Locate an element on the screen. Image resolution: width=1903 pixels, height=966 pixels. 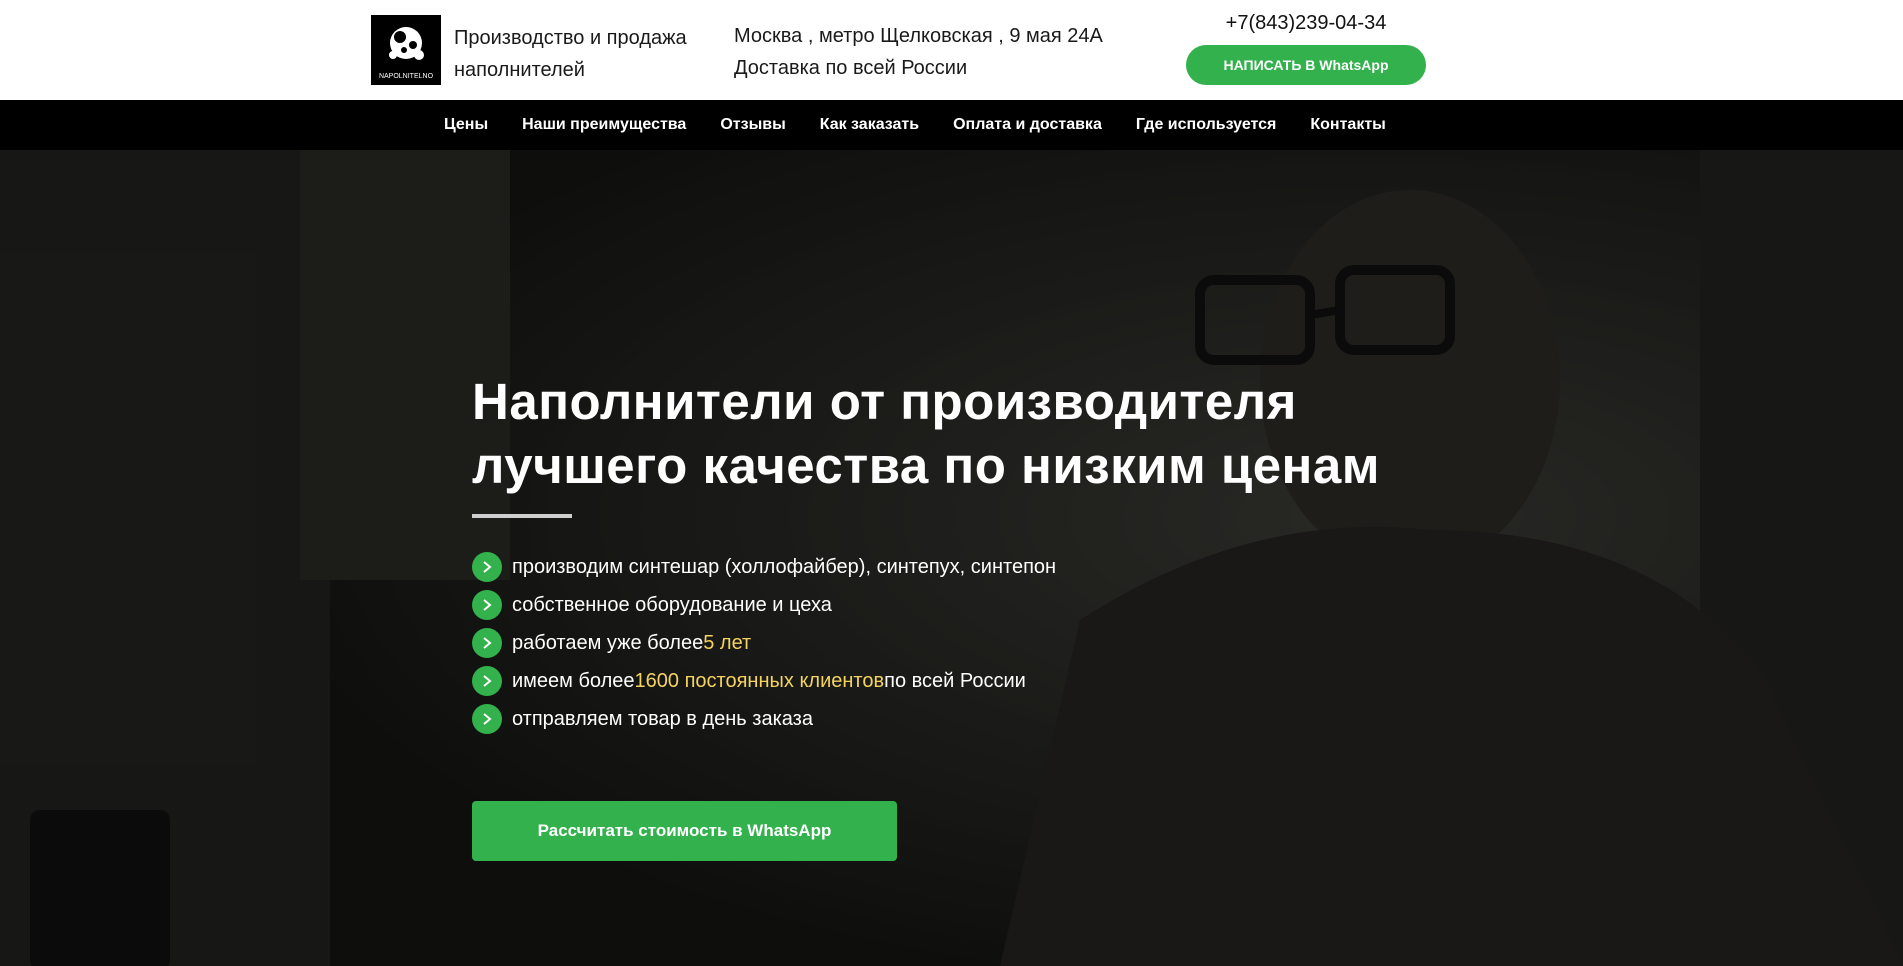
address-line: Москва , метро Щелковская , 9 мая 24А is located at coordinates (918, 36).